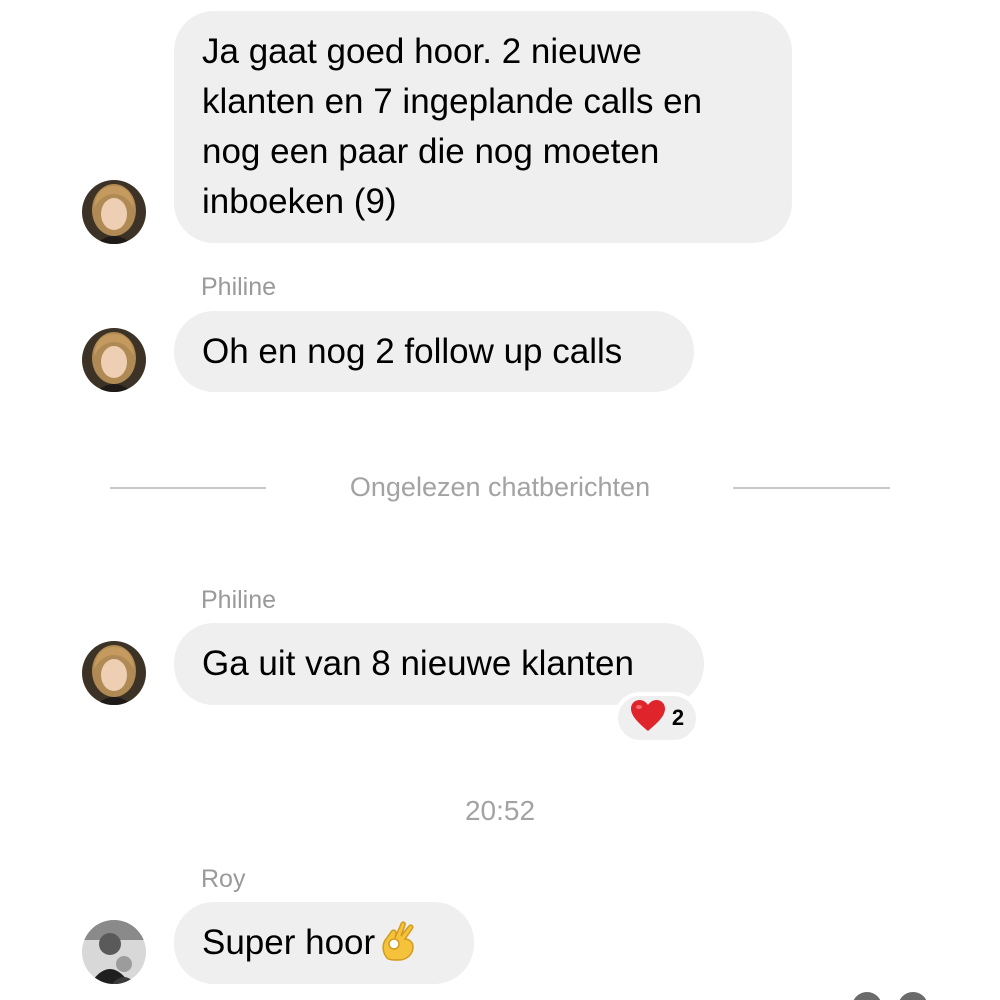 The height and width of the screenshot is (1000, 1000). What do you see at coordinates (500, 810) in the screenshot?
I see `timestamp: 20:52` at bounding box center [500, 810].